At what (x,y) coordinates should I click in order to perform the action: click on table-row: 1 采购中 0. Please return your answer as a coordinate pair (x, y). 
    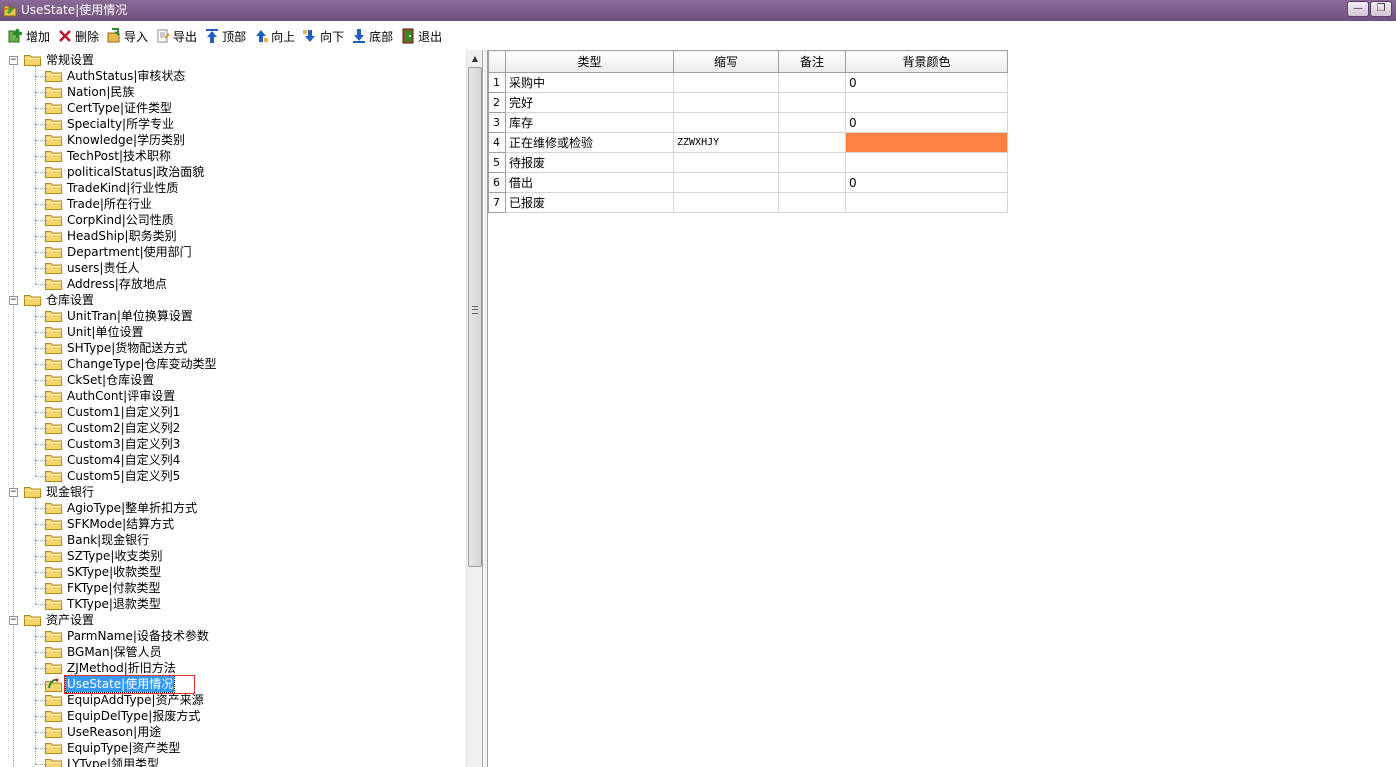
    Looking at the image, I should click on (748, 82).